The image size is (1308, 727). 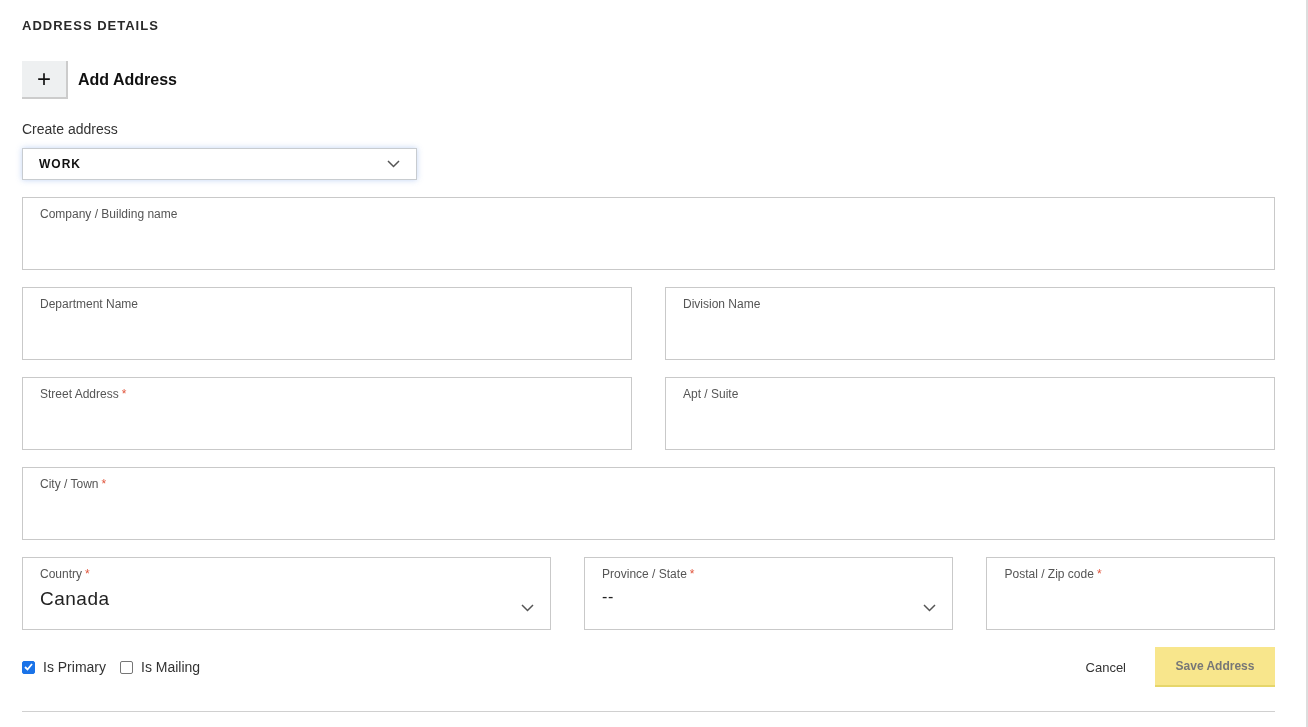 I want to click on input-field: Postal / Zip code *, so click(x=1130, y=593).